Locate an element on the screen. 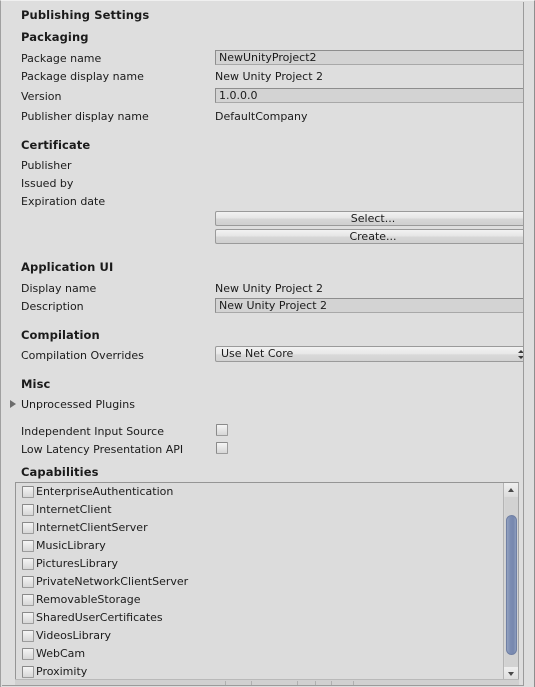 This screenshot has width=535, height=687. capability-label: RemovableStorage is located at coordinates (88, 599).